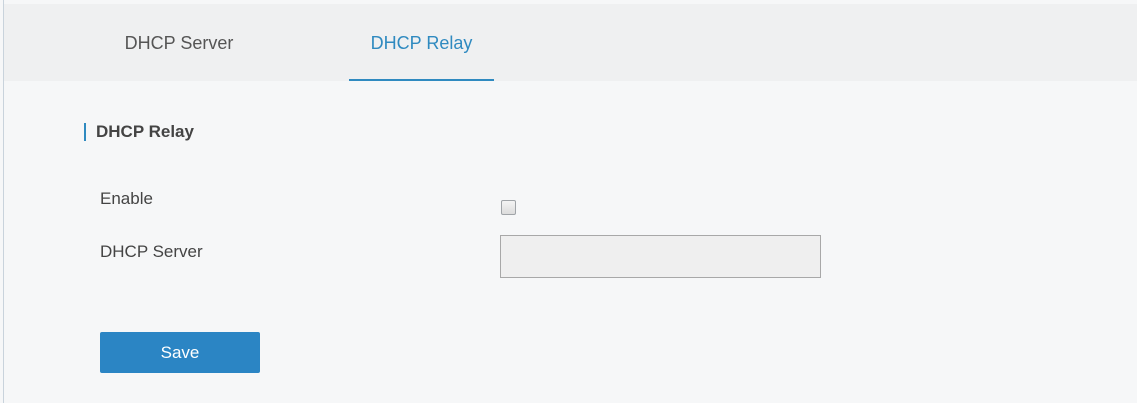  I want to click on tab-dhcp-relay-label: DHCP Relay, so click(421, 43).